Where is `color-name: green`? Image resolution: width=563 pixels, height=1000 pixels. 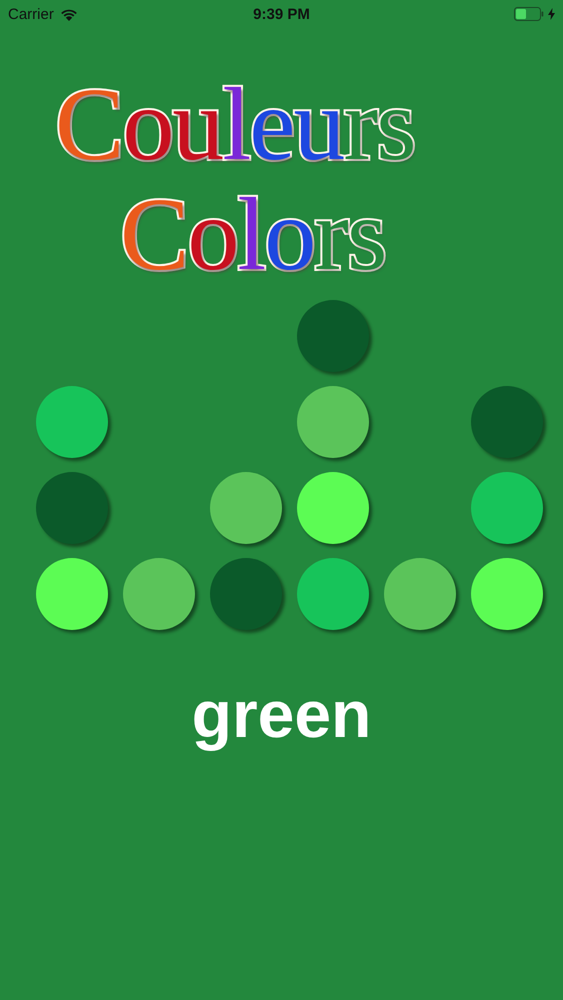 color-name: green is located at coordinates (281, 714).